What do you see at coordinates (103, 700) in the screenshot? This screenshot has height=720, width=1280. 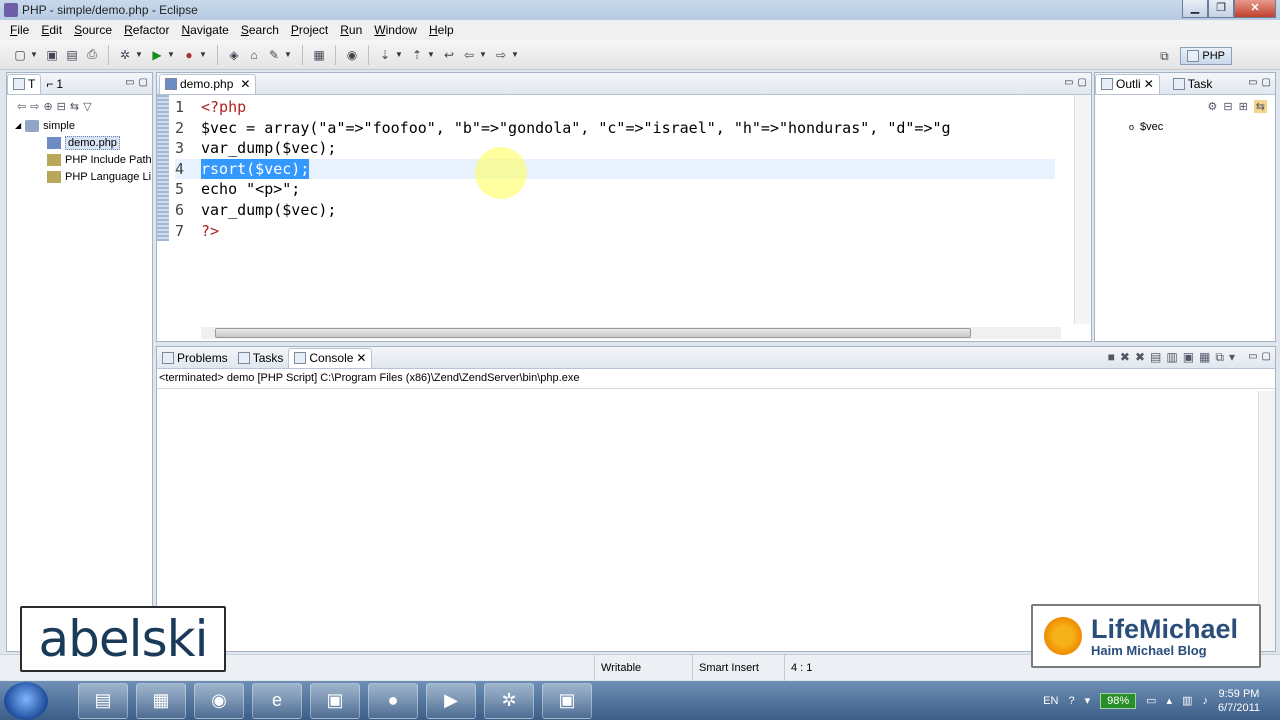 I see `taskbar-app-1: ▤` at bounding box center [103, 700].